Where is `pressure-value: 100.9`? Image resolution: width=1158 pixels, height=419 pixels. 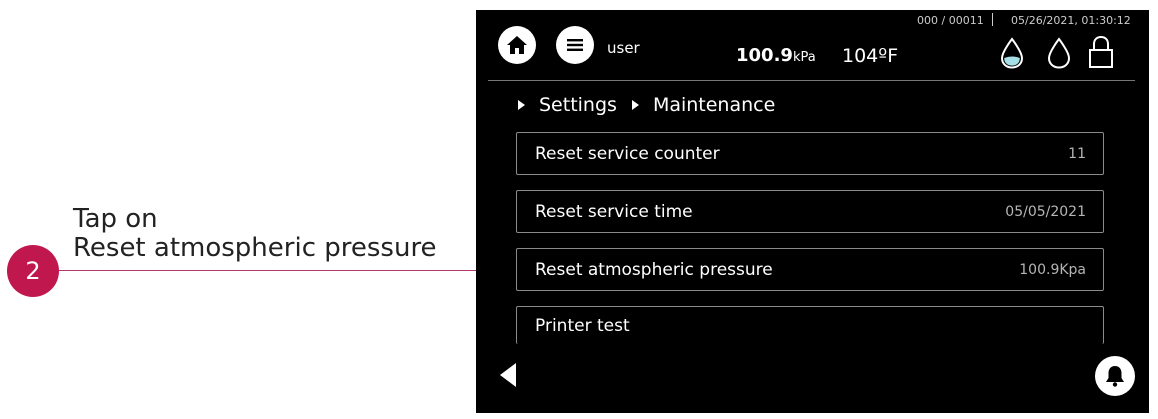 pressure-value: 100.9 is located at coordinates (764, 55).